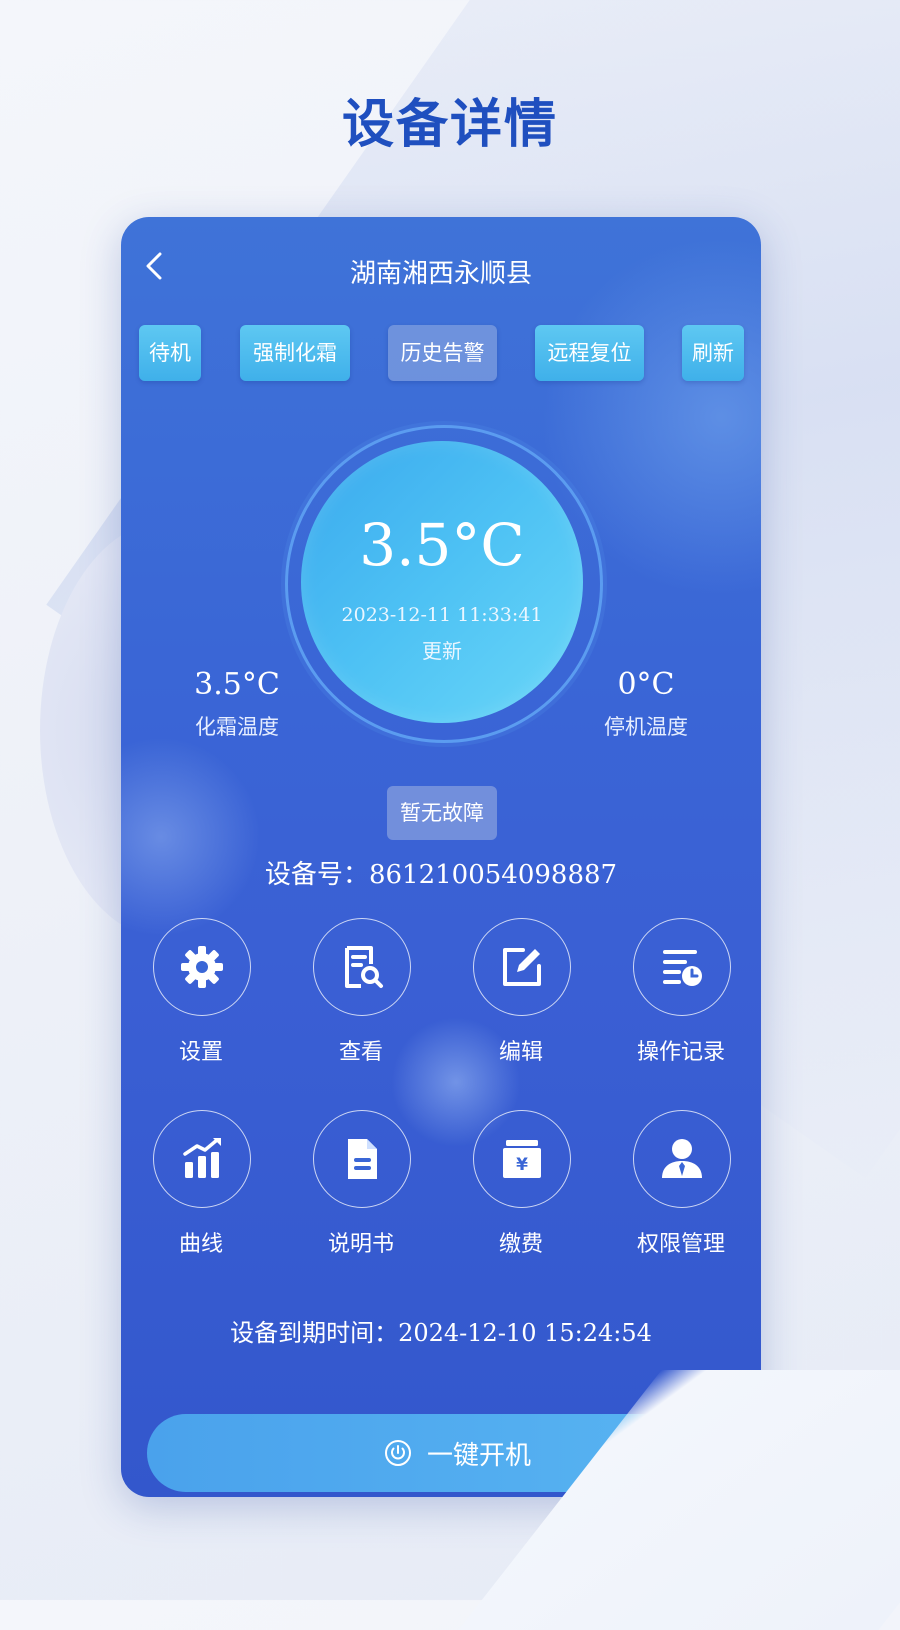 This screenshot has width=900, height=1630. Describe the element at coordinates (682, 968) in the screenshot. I see `operation-log-icon` at that location.